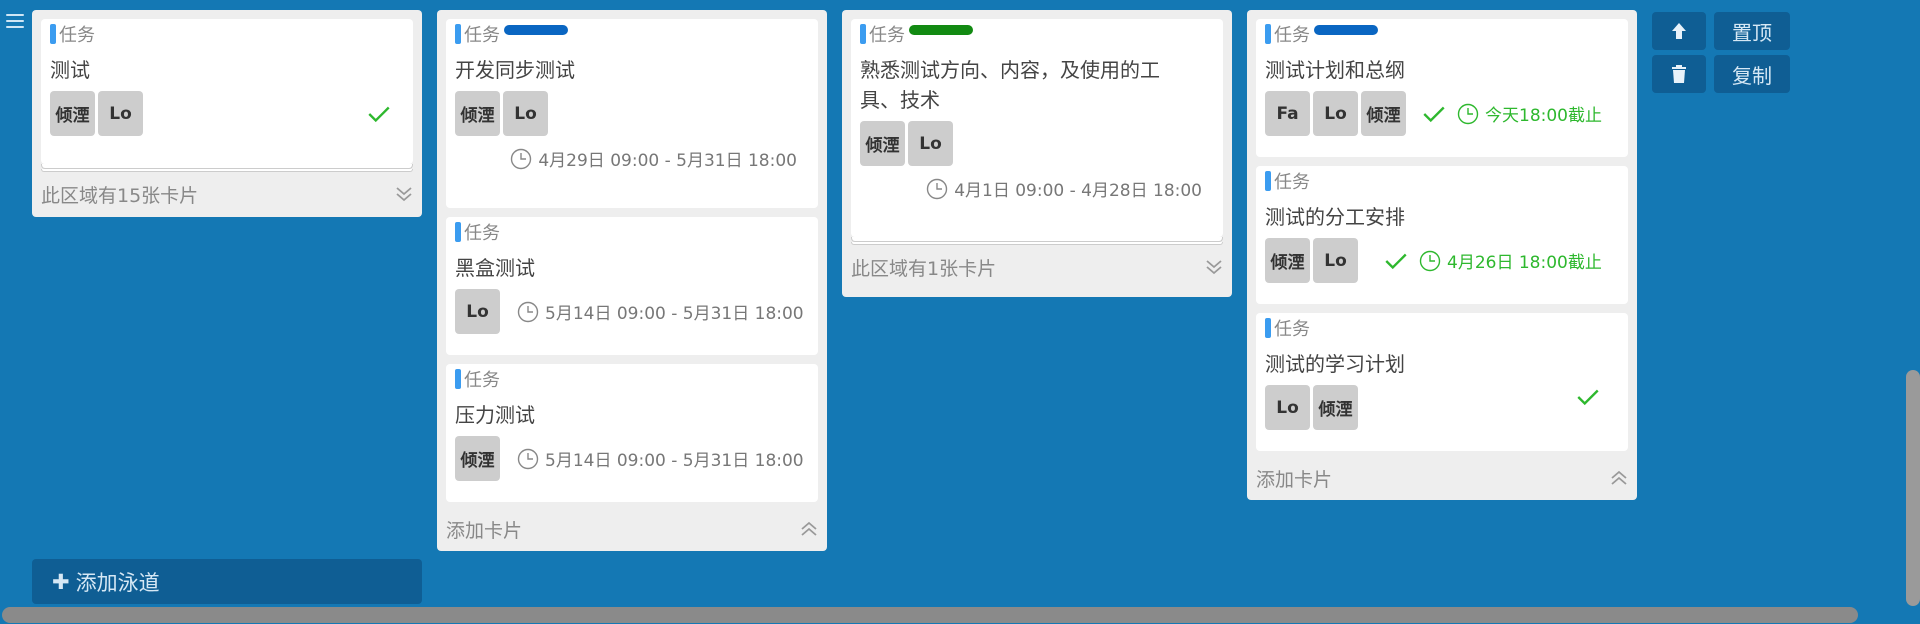 The height and width of the screenshot is (624, 1920). What do you see at coordinates (61, 581) in the screenshot?
I see `plus-icon: ✚` at bounding box center [61, 581].